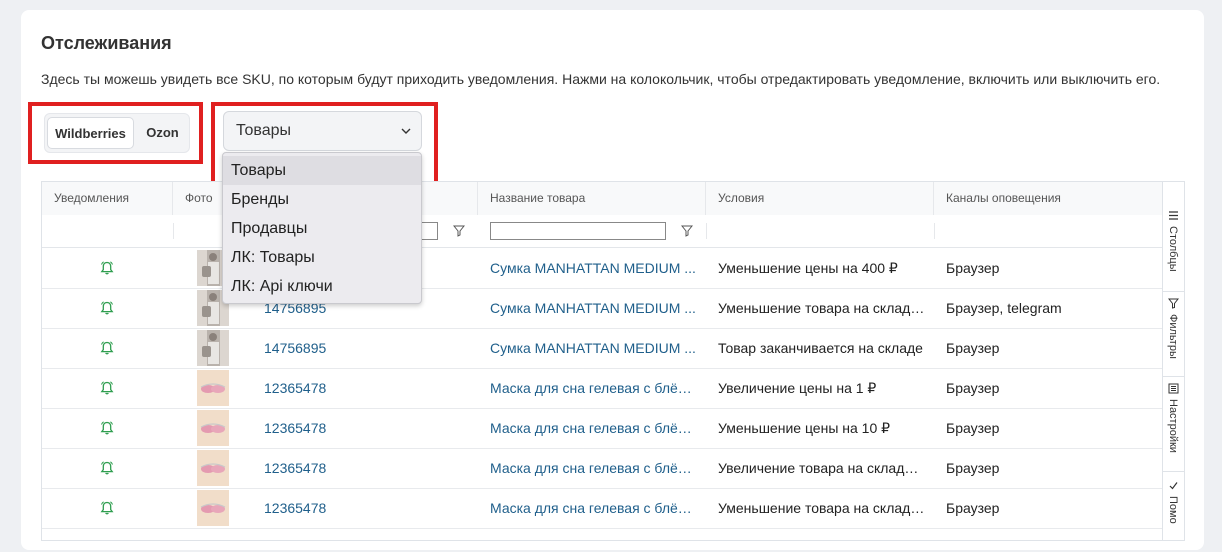 The height and width of the screenshot is (552, 1222). Describe the element at coordinates (364, 348) in the screenshot. I see `sku-link: 14756895` at that location.